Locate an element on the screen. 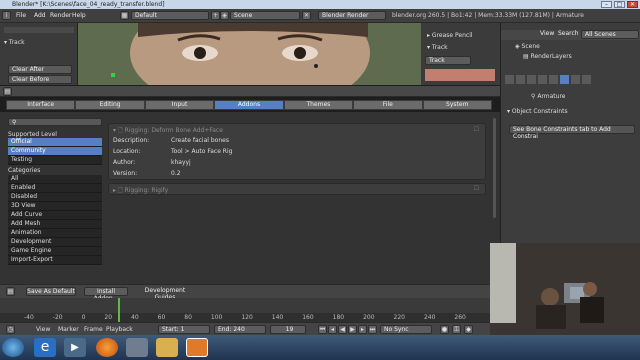  tab-file: File is located at coordinates (388, 105).